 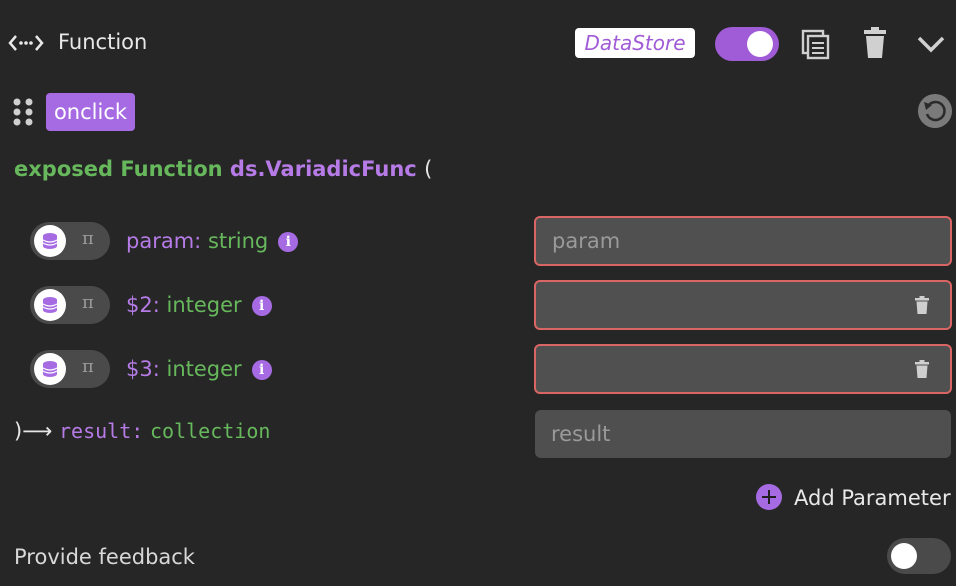 I want to click on close-paren-arrow: )⟶, so click(x=33, y=431).